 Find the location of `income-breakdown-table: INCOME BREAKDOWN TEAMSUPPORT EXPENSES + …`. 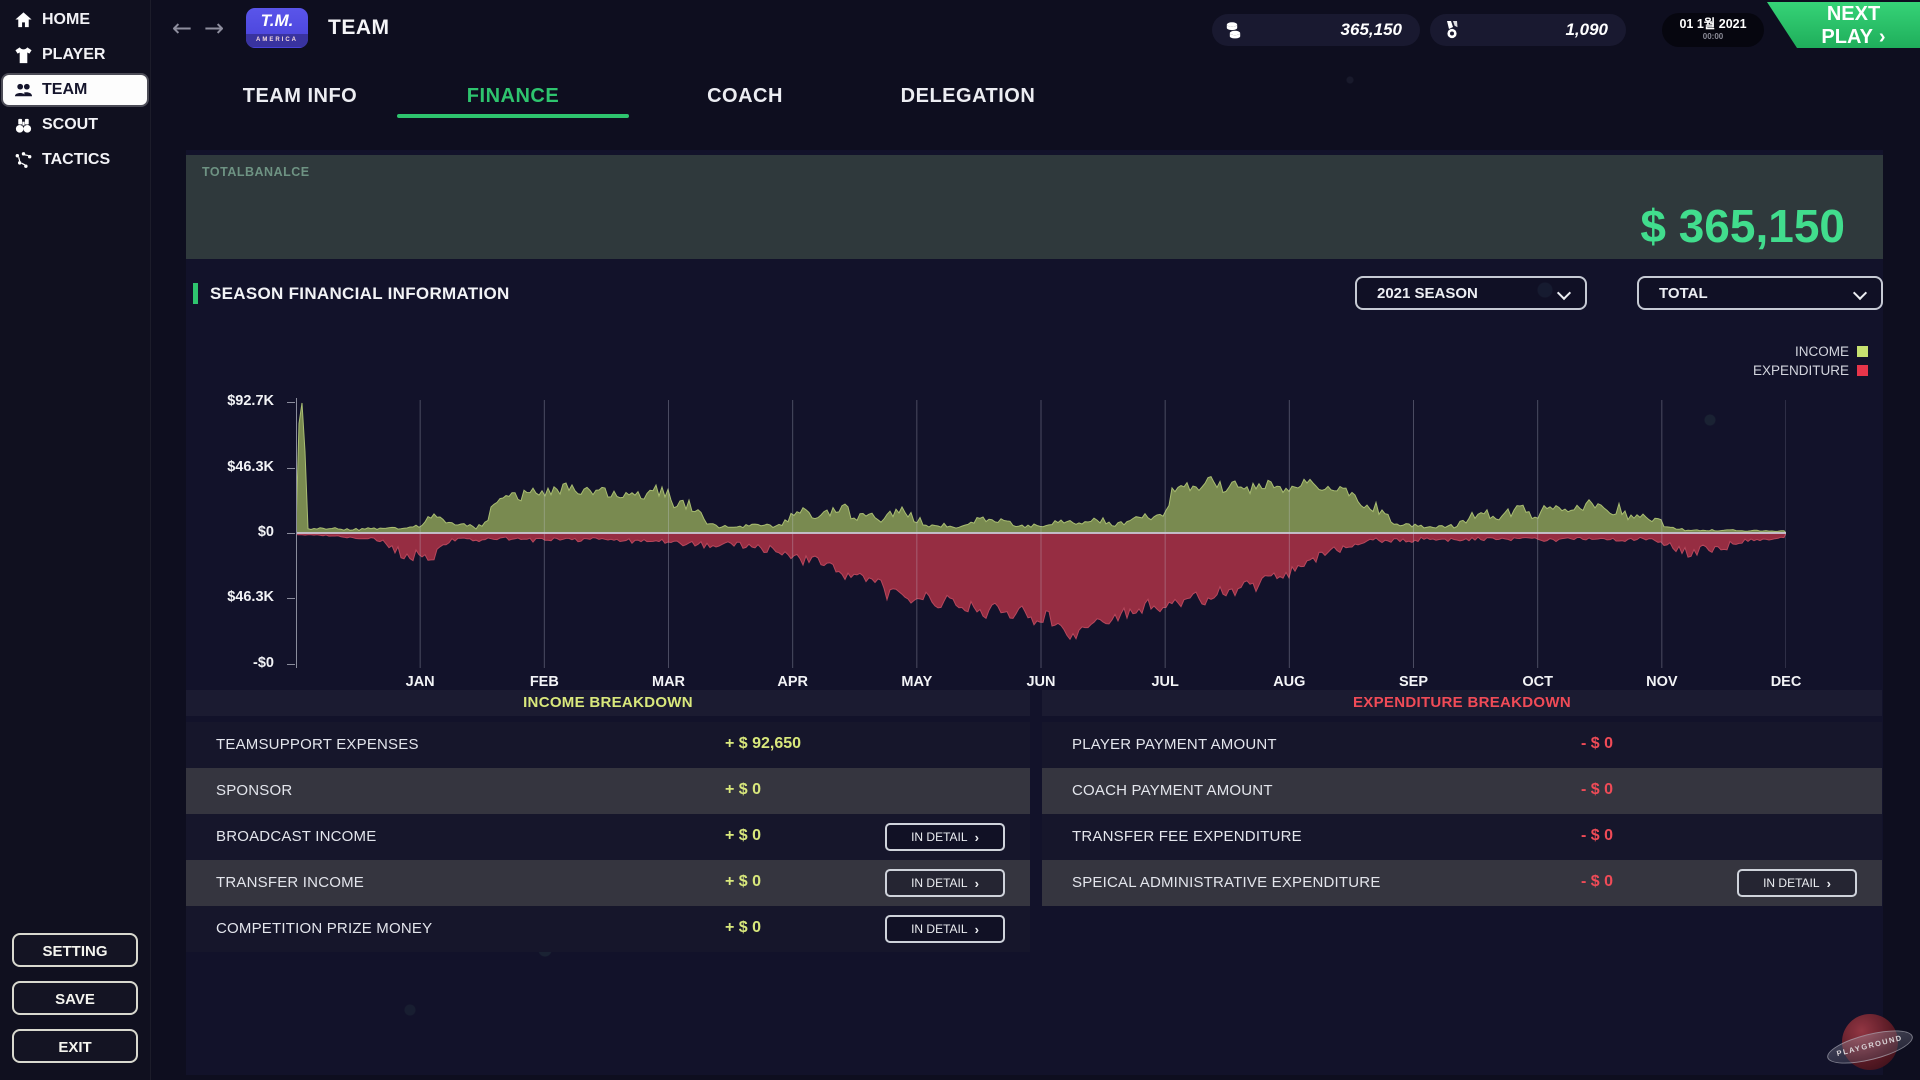

income-breakdown-table: INCOME BREAKDOWN TEAMSUPPORT EXPENSES + … is located at coordinates (608, 821).